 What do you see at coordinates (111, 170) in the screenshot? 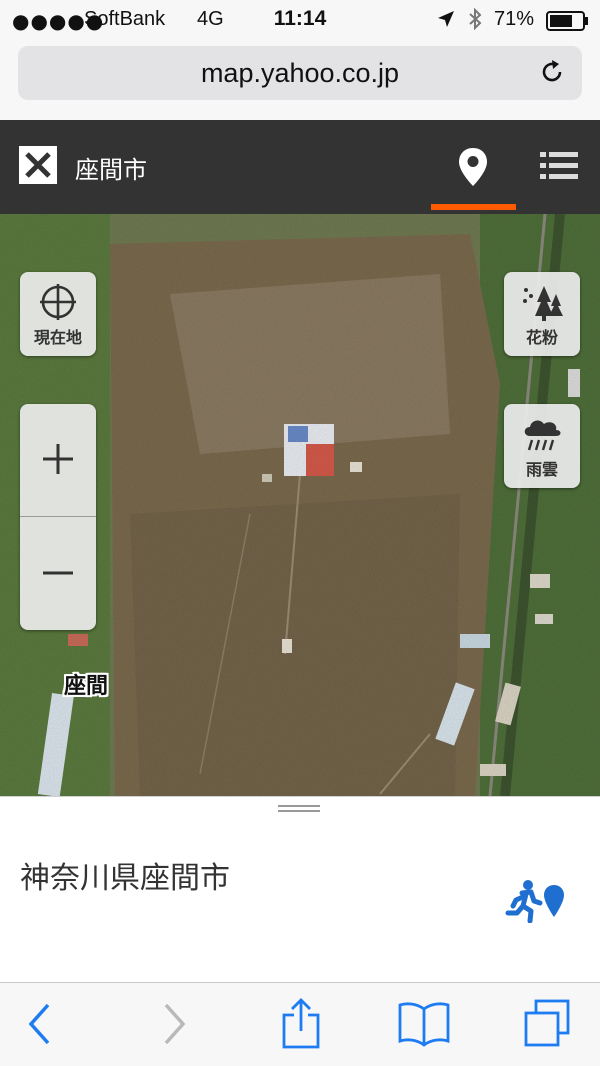
I see `header-title: 座間市` at bounding box center [111, 170].